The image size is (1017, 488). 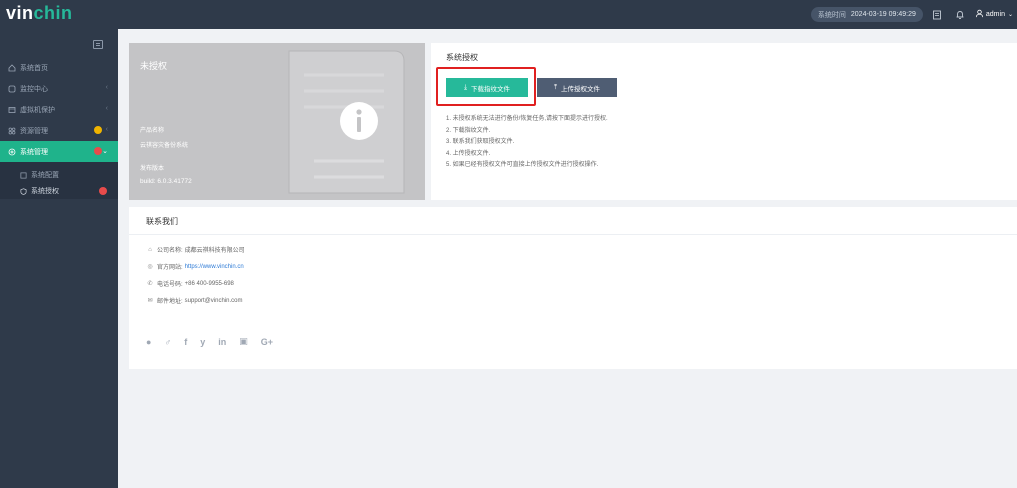 What do you see at coordinates (468, 130) in the screenshot?
I see `instruction-step: 2. 下载指纹文件.` at bounding box center [468, 130].